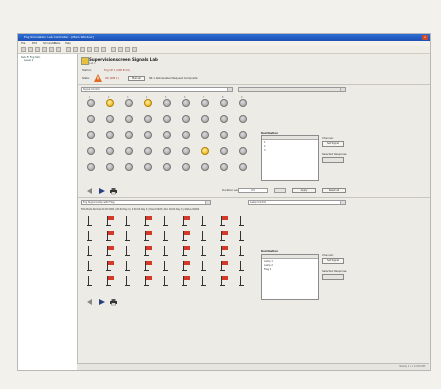 This screenshot has width=441, height=389. Describe the element at coordinates (425, 37) in the screenshot. I see `close-button: x` at that location.